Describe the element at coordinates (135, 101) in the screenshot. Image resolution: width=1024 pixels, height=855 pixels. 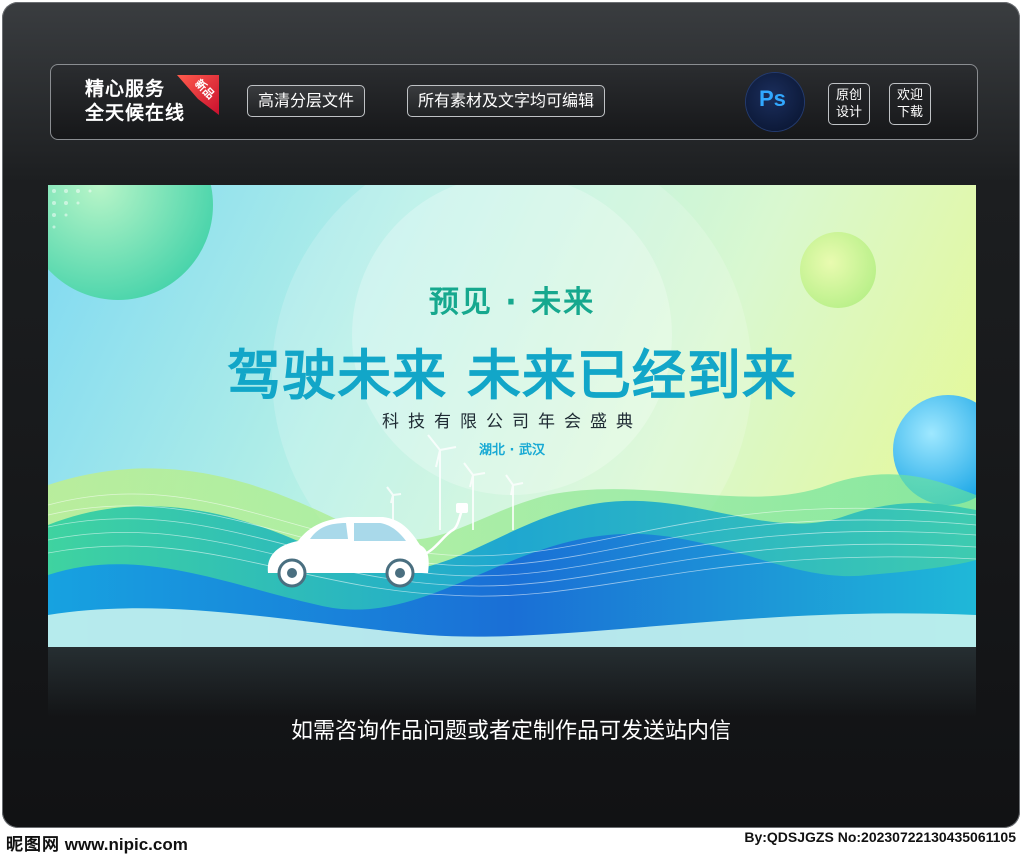
I see `brand-slogan: 精心服务 全天候在线` at that location.